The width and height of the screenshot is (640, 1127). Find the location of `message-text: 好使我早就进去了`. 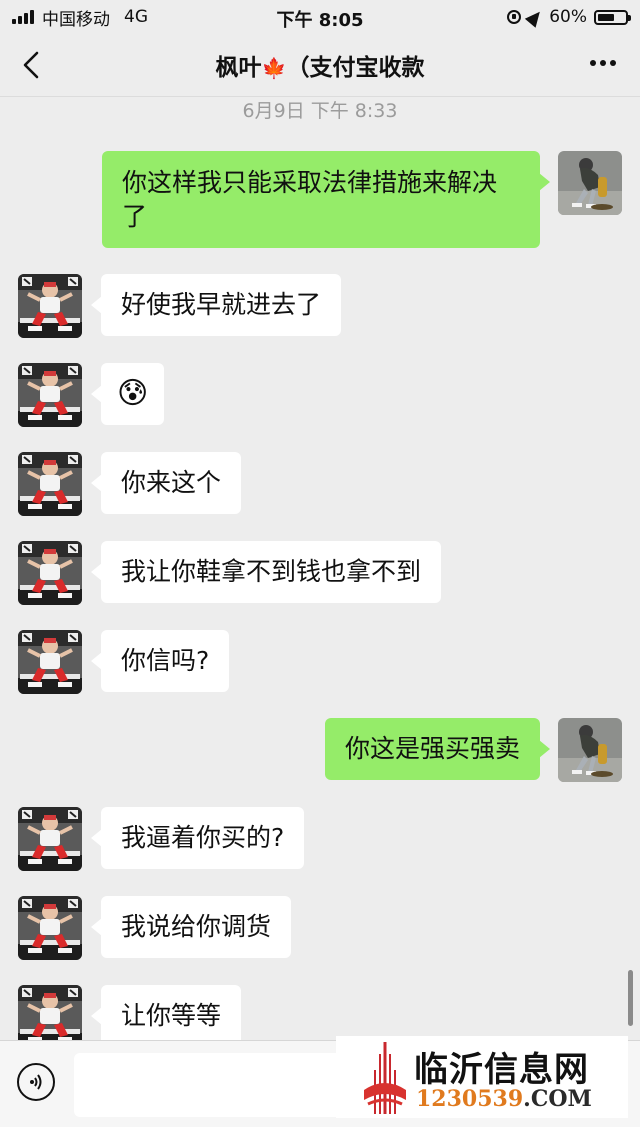

message-text: 好使我早就进去了 is located at coordinates (221, 304).